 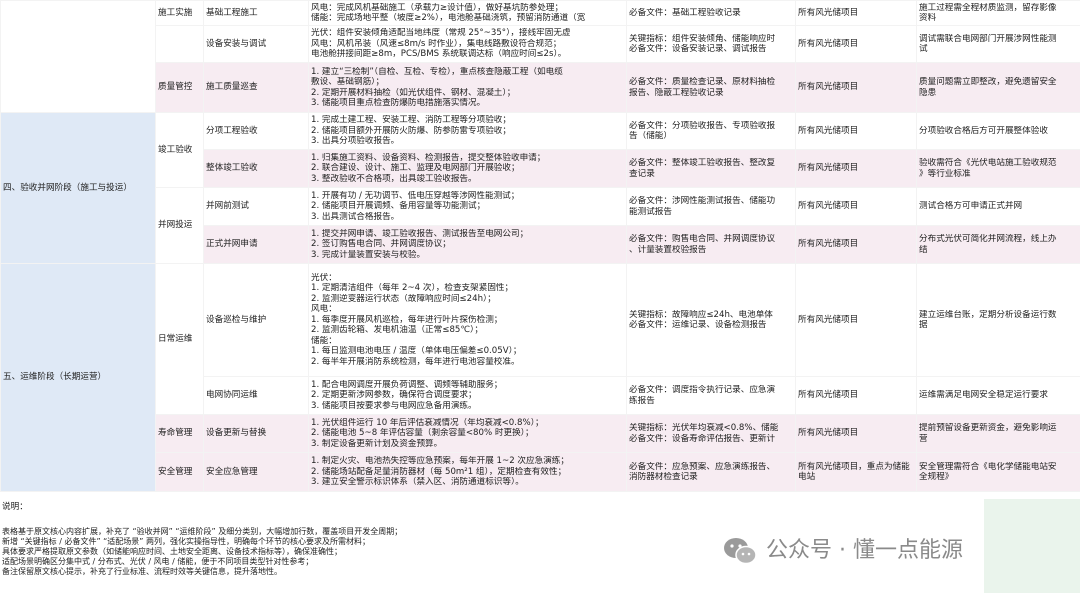 What do you see at coordinates (179, 472) in the screenshot?
I see `category-cell: 安全管理` at bounding box center [179, 472].